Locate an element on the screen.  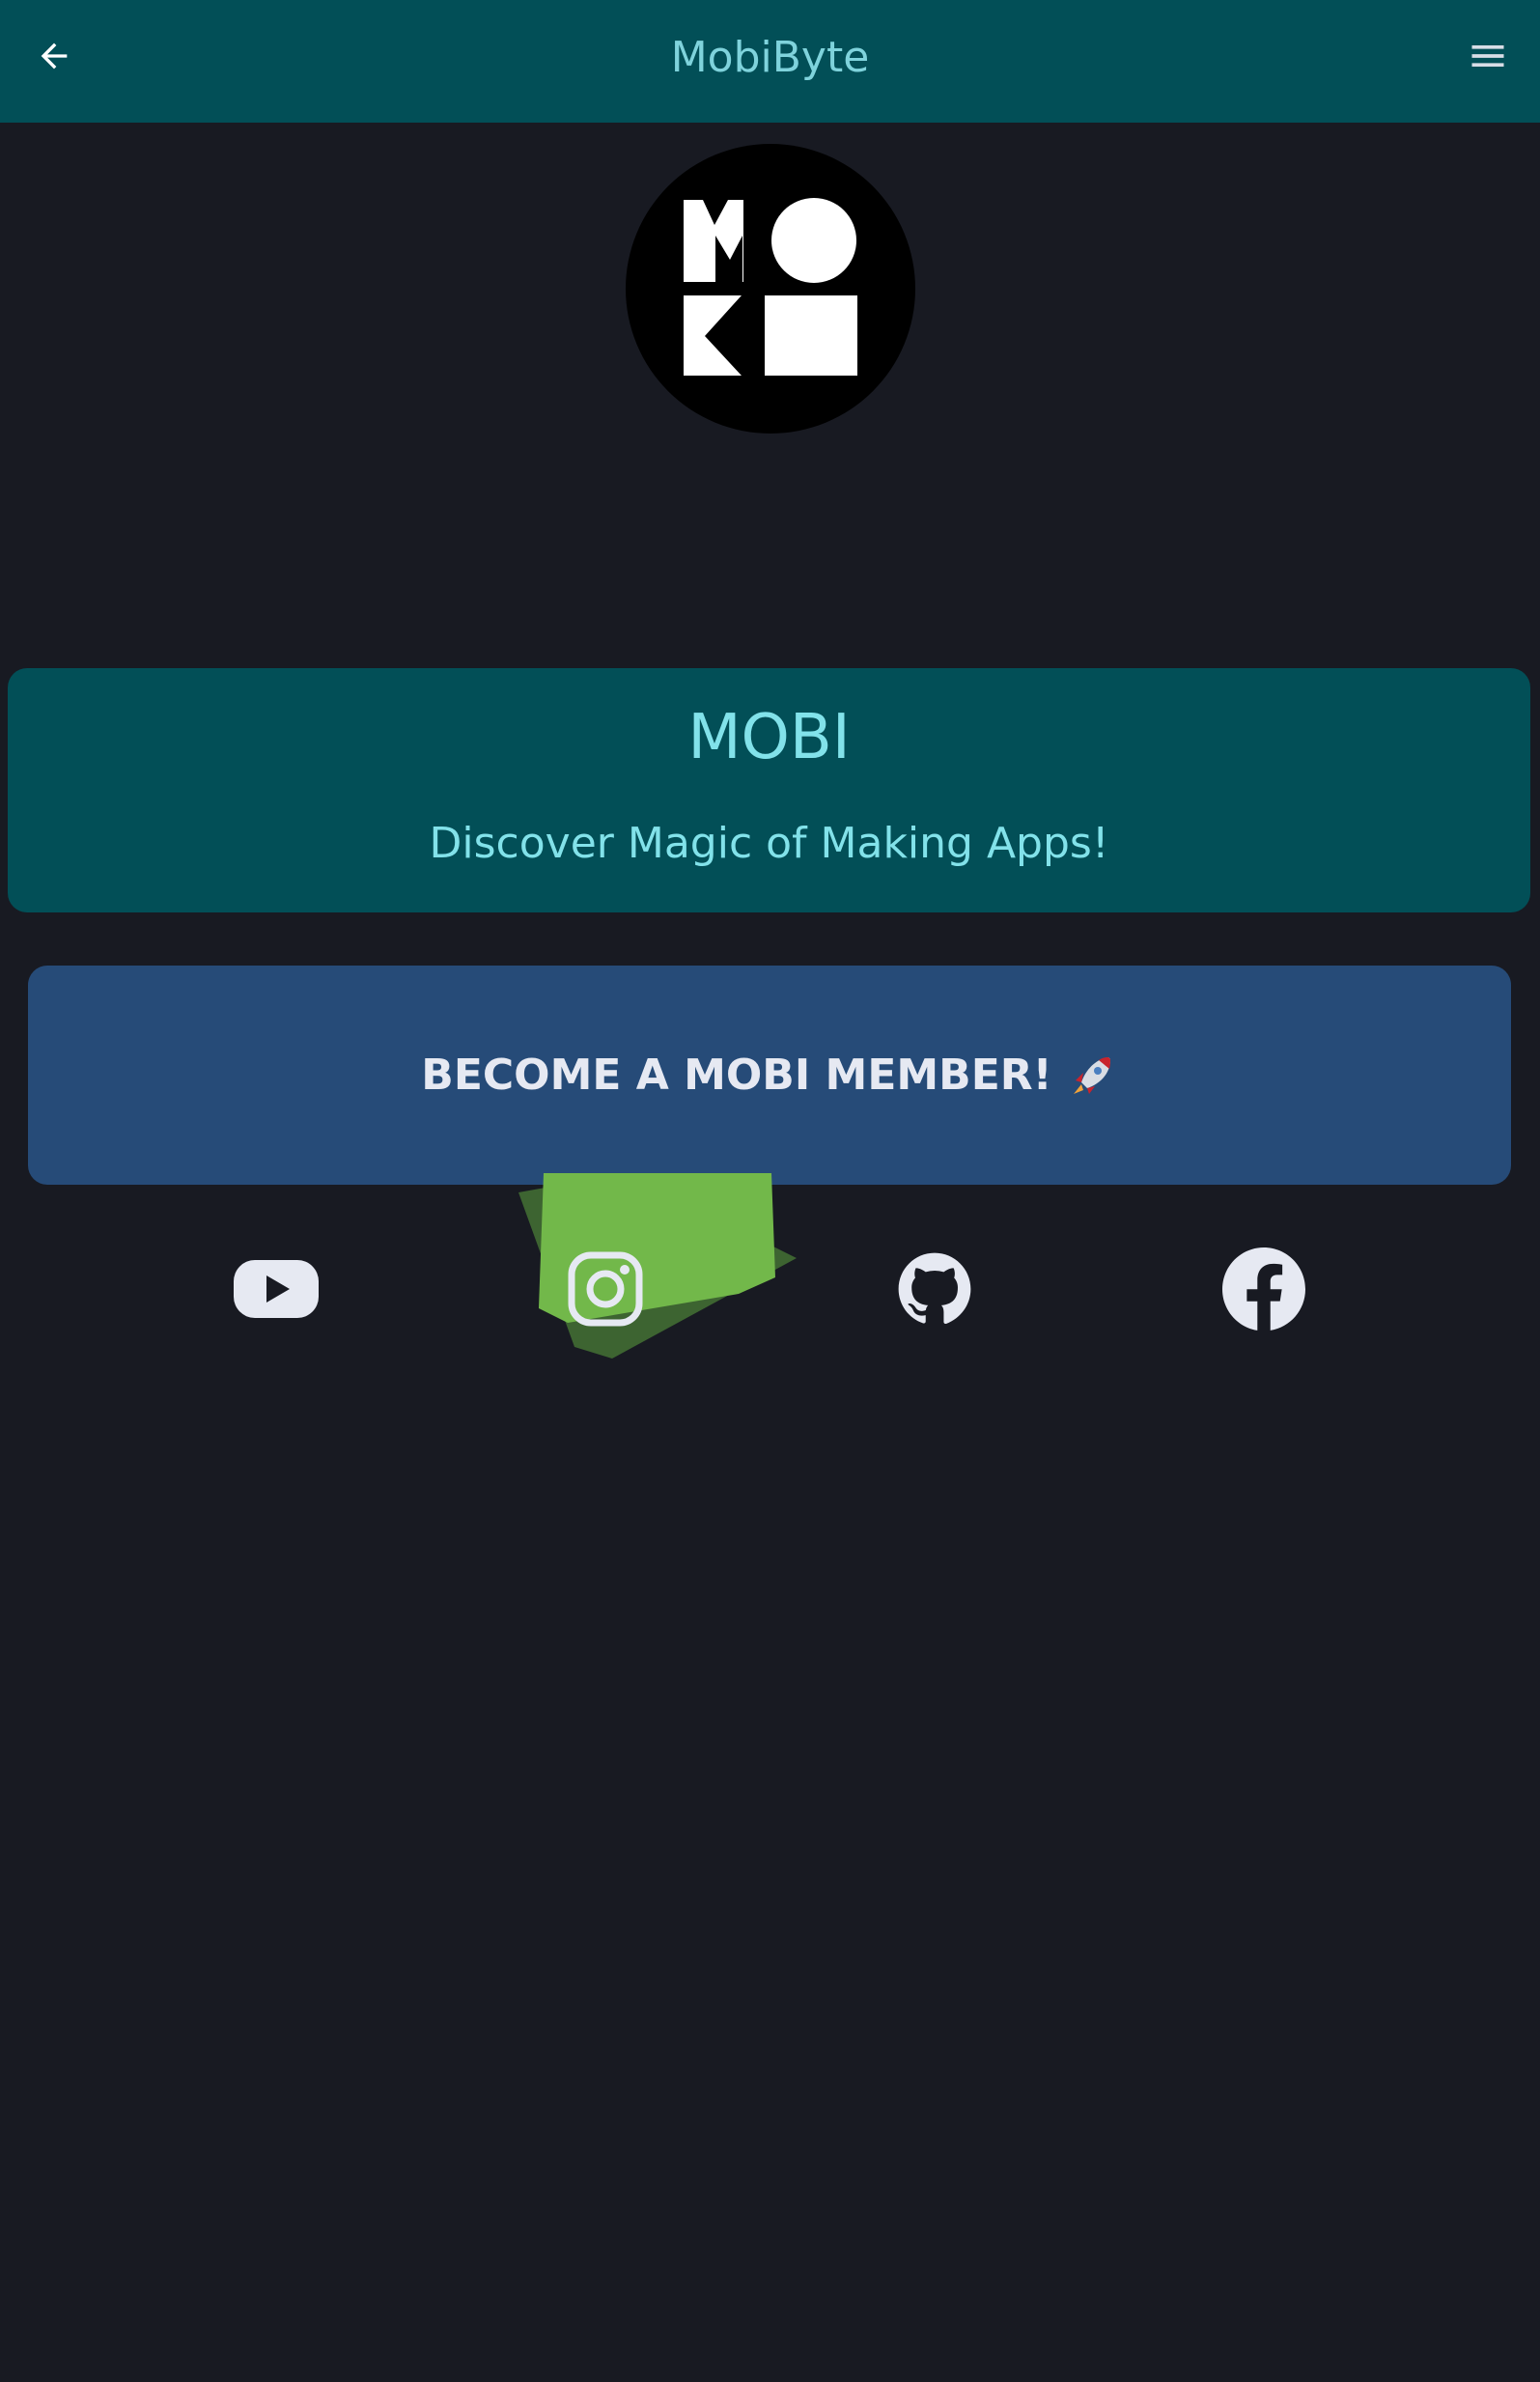
youtube-link is located at coordinates (276, 1289).